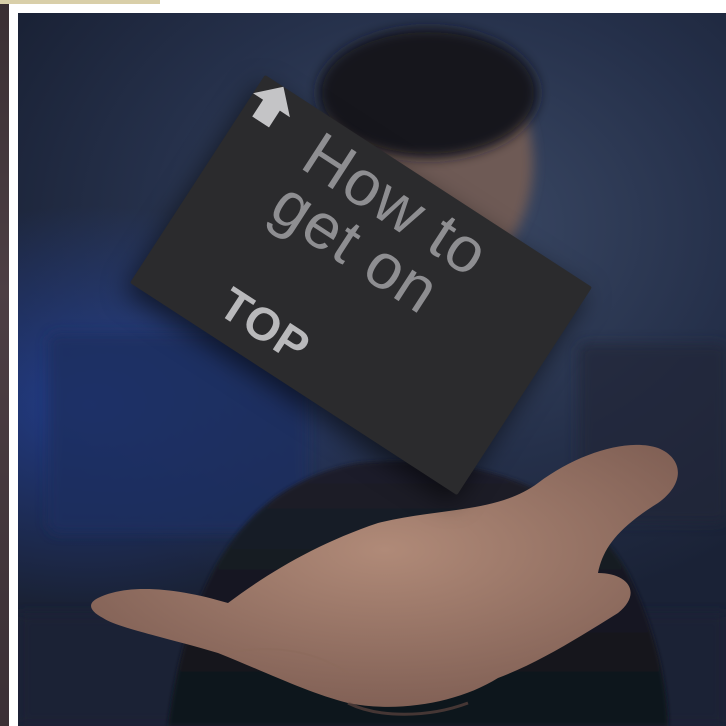 The height and width of the screenshot is (726, 726). Describe the element at coordinates (4, 363) in the screenshot. I see `left-edge-strip` at that location.